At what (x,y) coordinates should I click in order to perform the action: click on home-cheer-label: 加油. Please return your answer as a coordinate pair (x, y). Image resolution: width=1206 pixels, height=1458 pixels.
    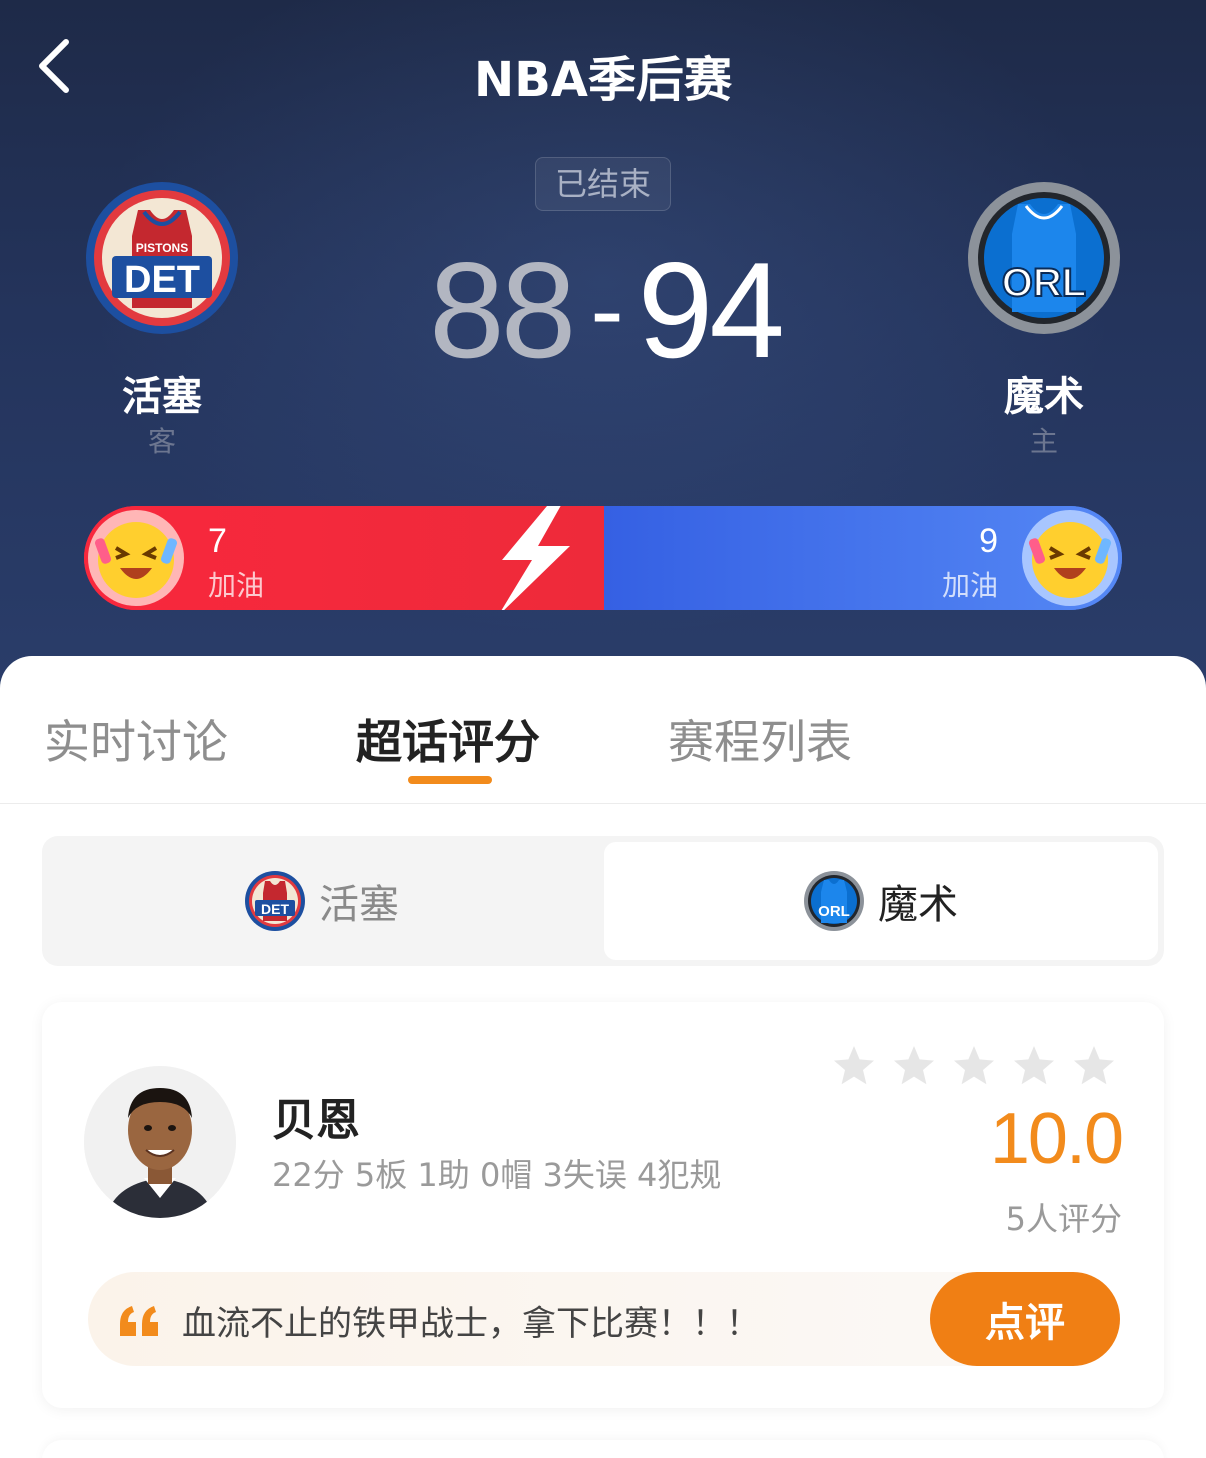
    Looking at the image, I should click on (969, 585).